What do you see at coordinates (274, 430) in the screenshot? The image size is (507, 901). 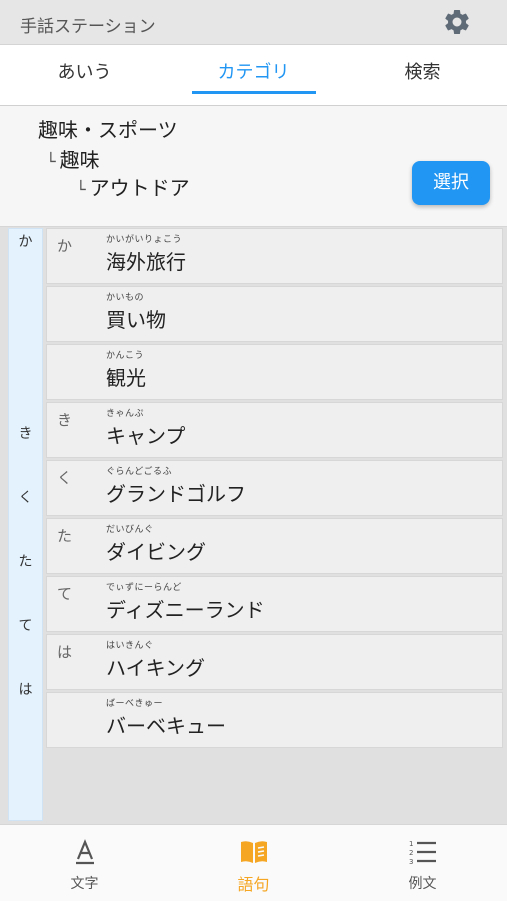 I see `list-item: き きゃんぷ キャンプ` at bounding box center [274, 430].